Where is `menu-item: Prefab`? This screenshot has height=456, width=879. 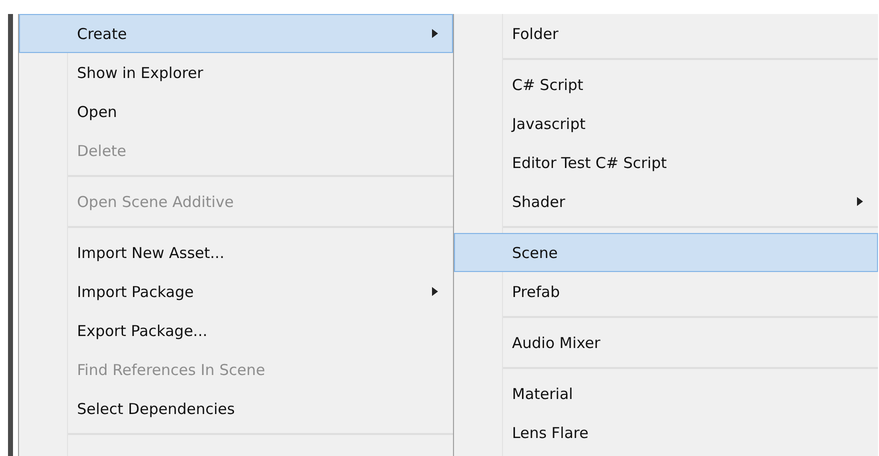 menu-item: Prefab is located at coordinates (666, 291).